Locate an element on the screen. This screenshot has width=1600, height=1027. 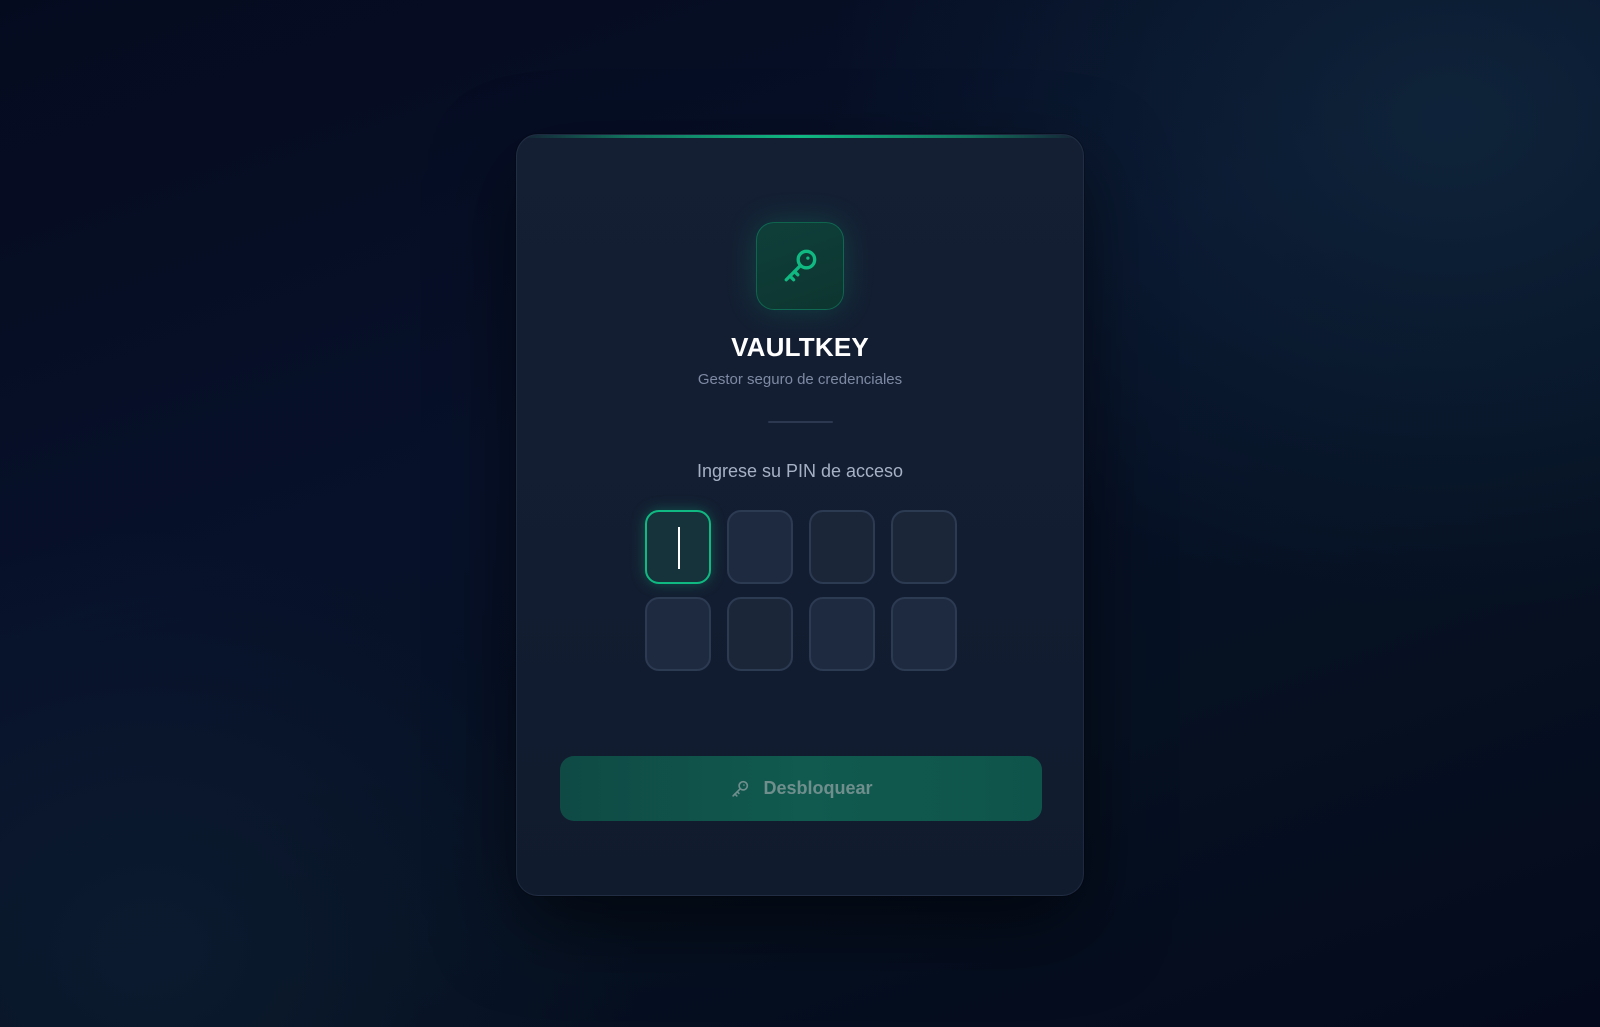
pin-prompt: Ingrese su PIN de acceso is located at coordinates (800, 471).